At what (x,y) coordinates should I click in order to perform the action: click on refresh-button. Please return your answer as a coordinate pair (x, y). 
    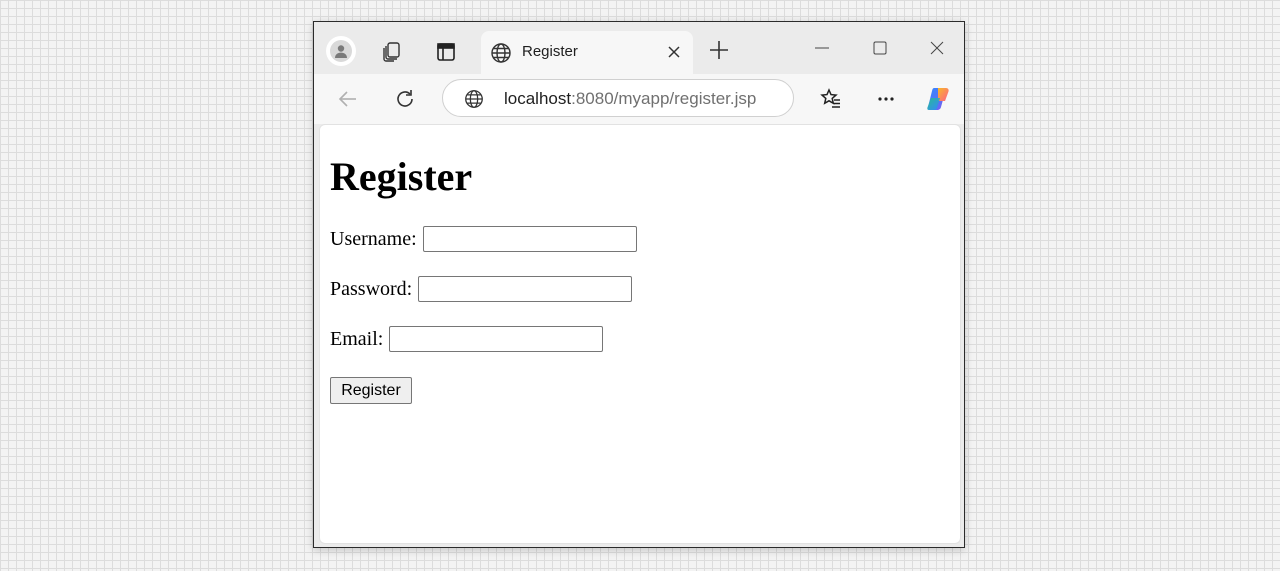
    Looking at the image, I should click on (405, 99).